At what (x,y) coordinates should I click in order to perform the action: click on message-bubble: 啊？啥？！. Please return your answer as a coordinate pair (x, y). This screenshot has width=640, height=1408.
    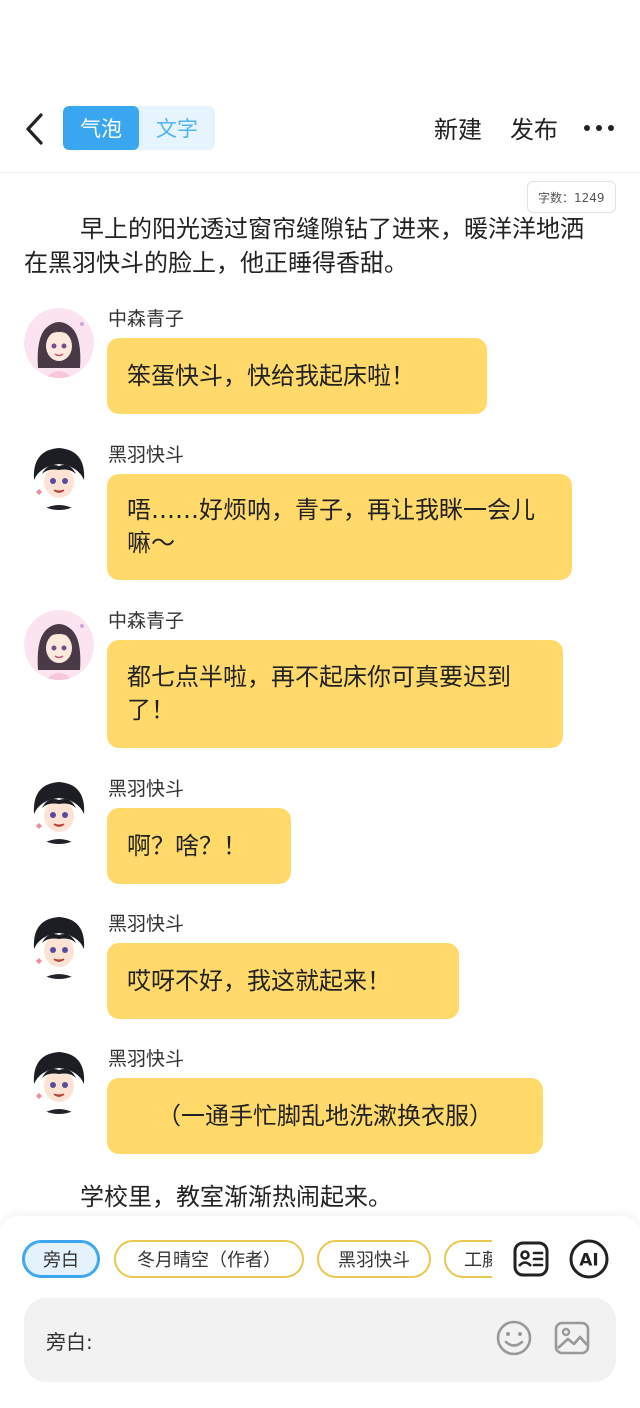
    Looking at the image, I should click on (199, 846).